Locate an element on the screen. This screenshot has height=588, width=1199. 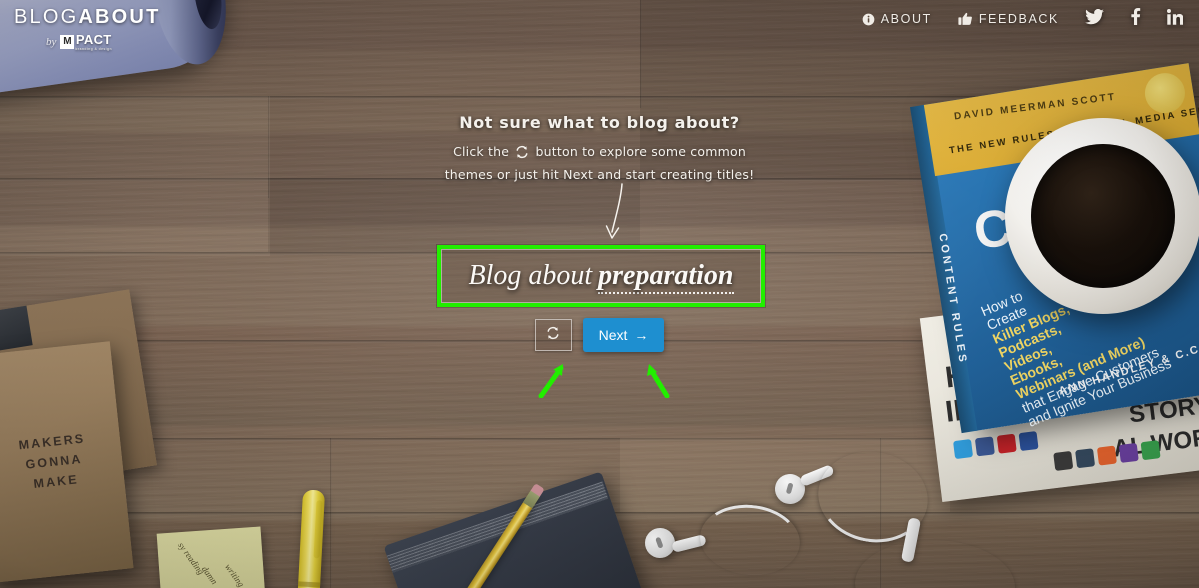
topic-field-highlight: Blog about preparation is located at coordinates (601, 276).